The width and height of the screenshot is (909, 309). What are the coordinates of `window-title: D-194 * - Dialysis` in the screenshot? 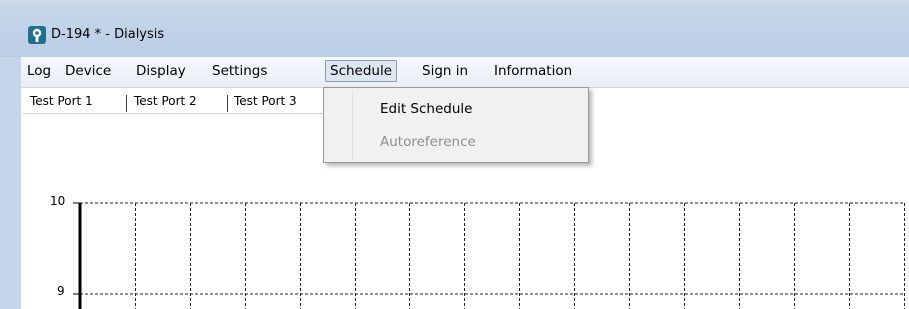 It's located at (108, 34).